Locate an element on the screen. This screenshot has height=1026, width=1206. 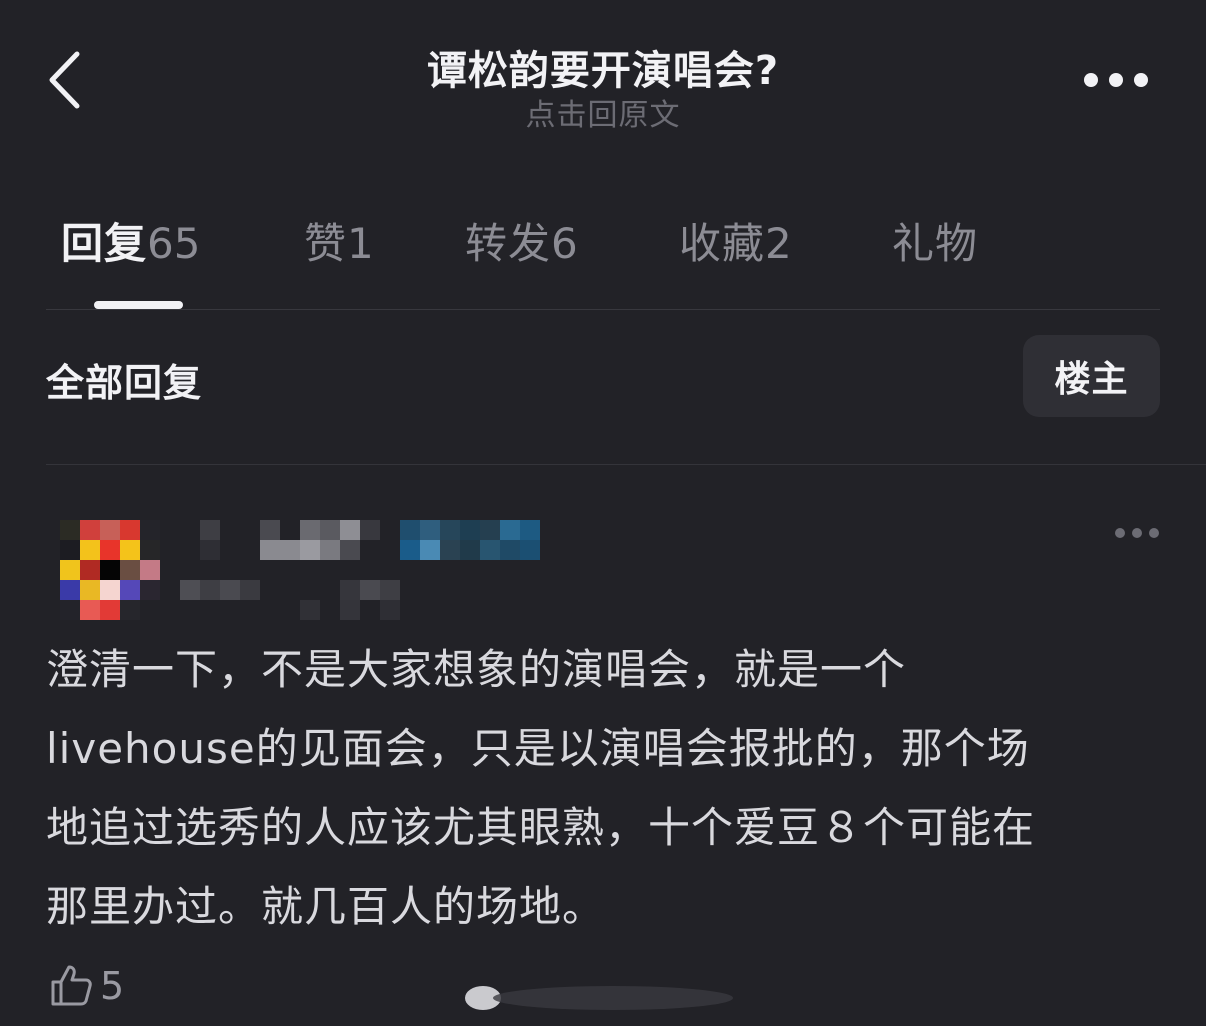
reply-line: 地追过选秀的人应该尤其眼熟，十个爱豆８个可能在 is located at coordinates (541, 827).